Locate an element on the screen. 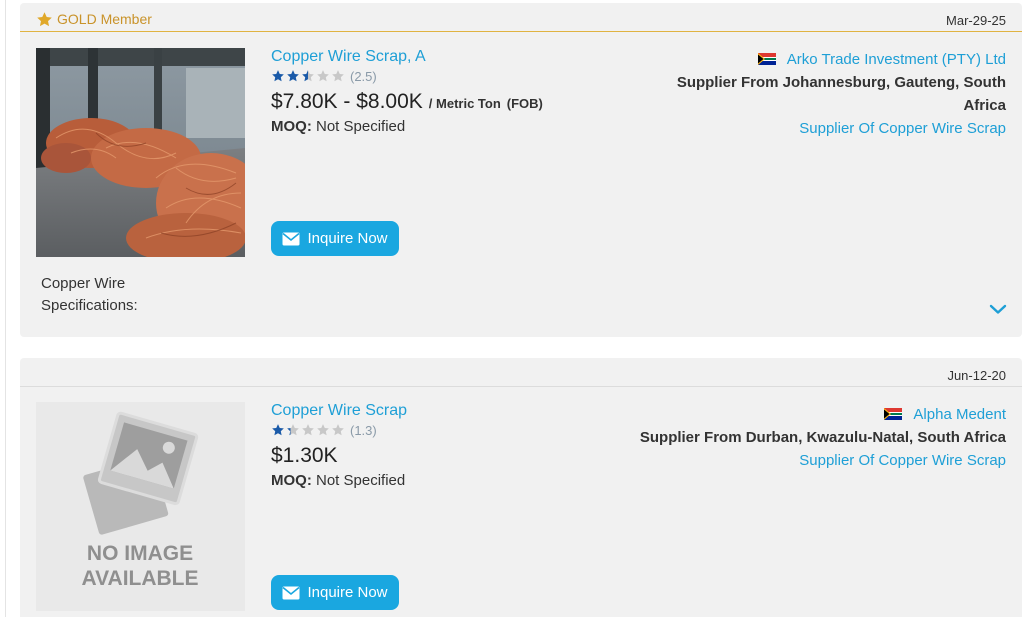  product-title-link: Copper Wire Scrap, A is located at coordinates (407, 57).